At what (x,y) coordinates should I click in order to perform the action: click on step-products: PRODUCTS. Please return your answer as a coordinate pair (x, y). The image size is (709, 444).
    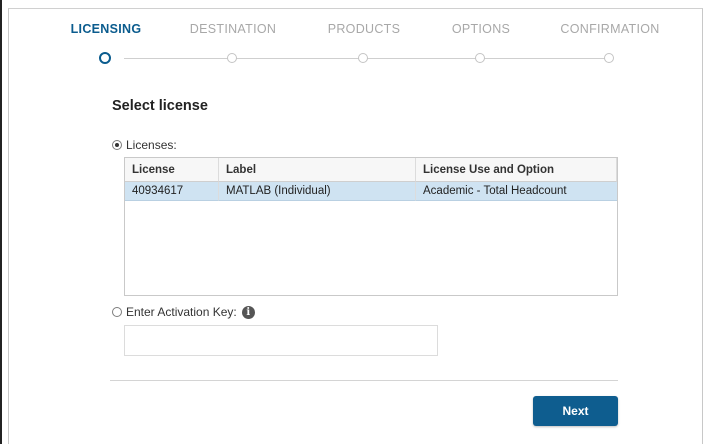
    Looking at the image, I should click on (364, 42).